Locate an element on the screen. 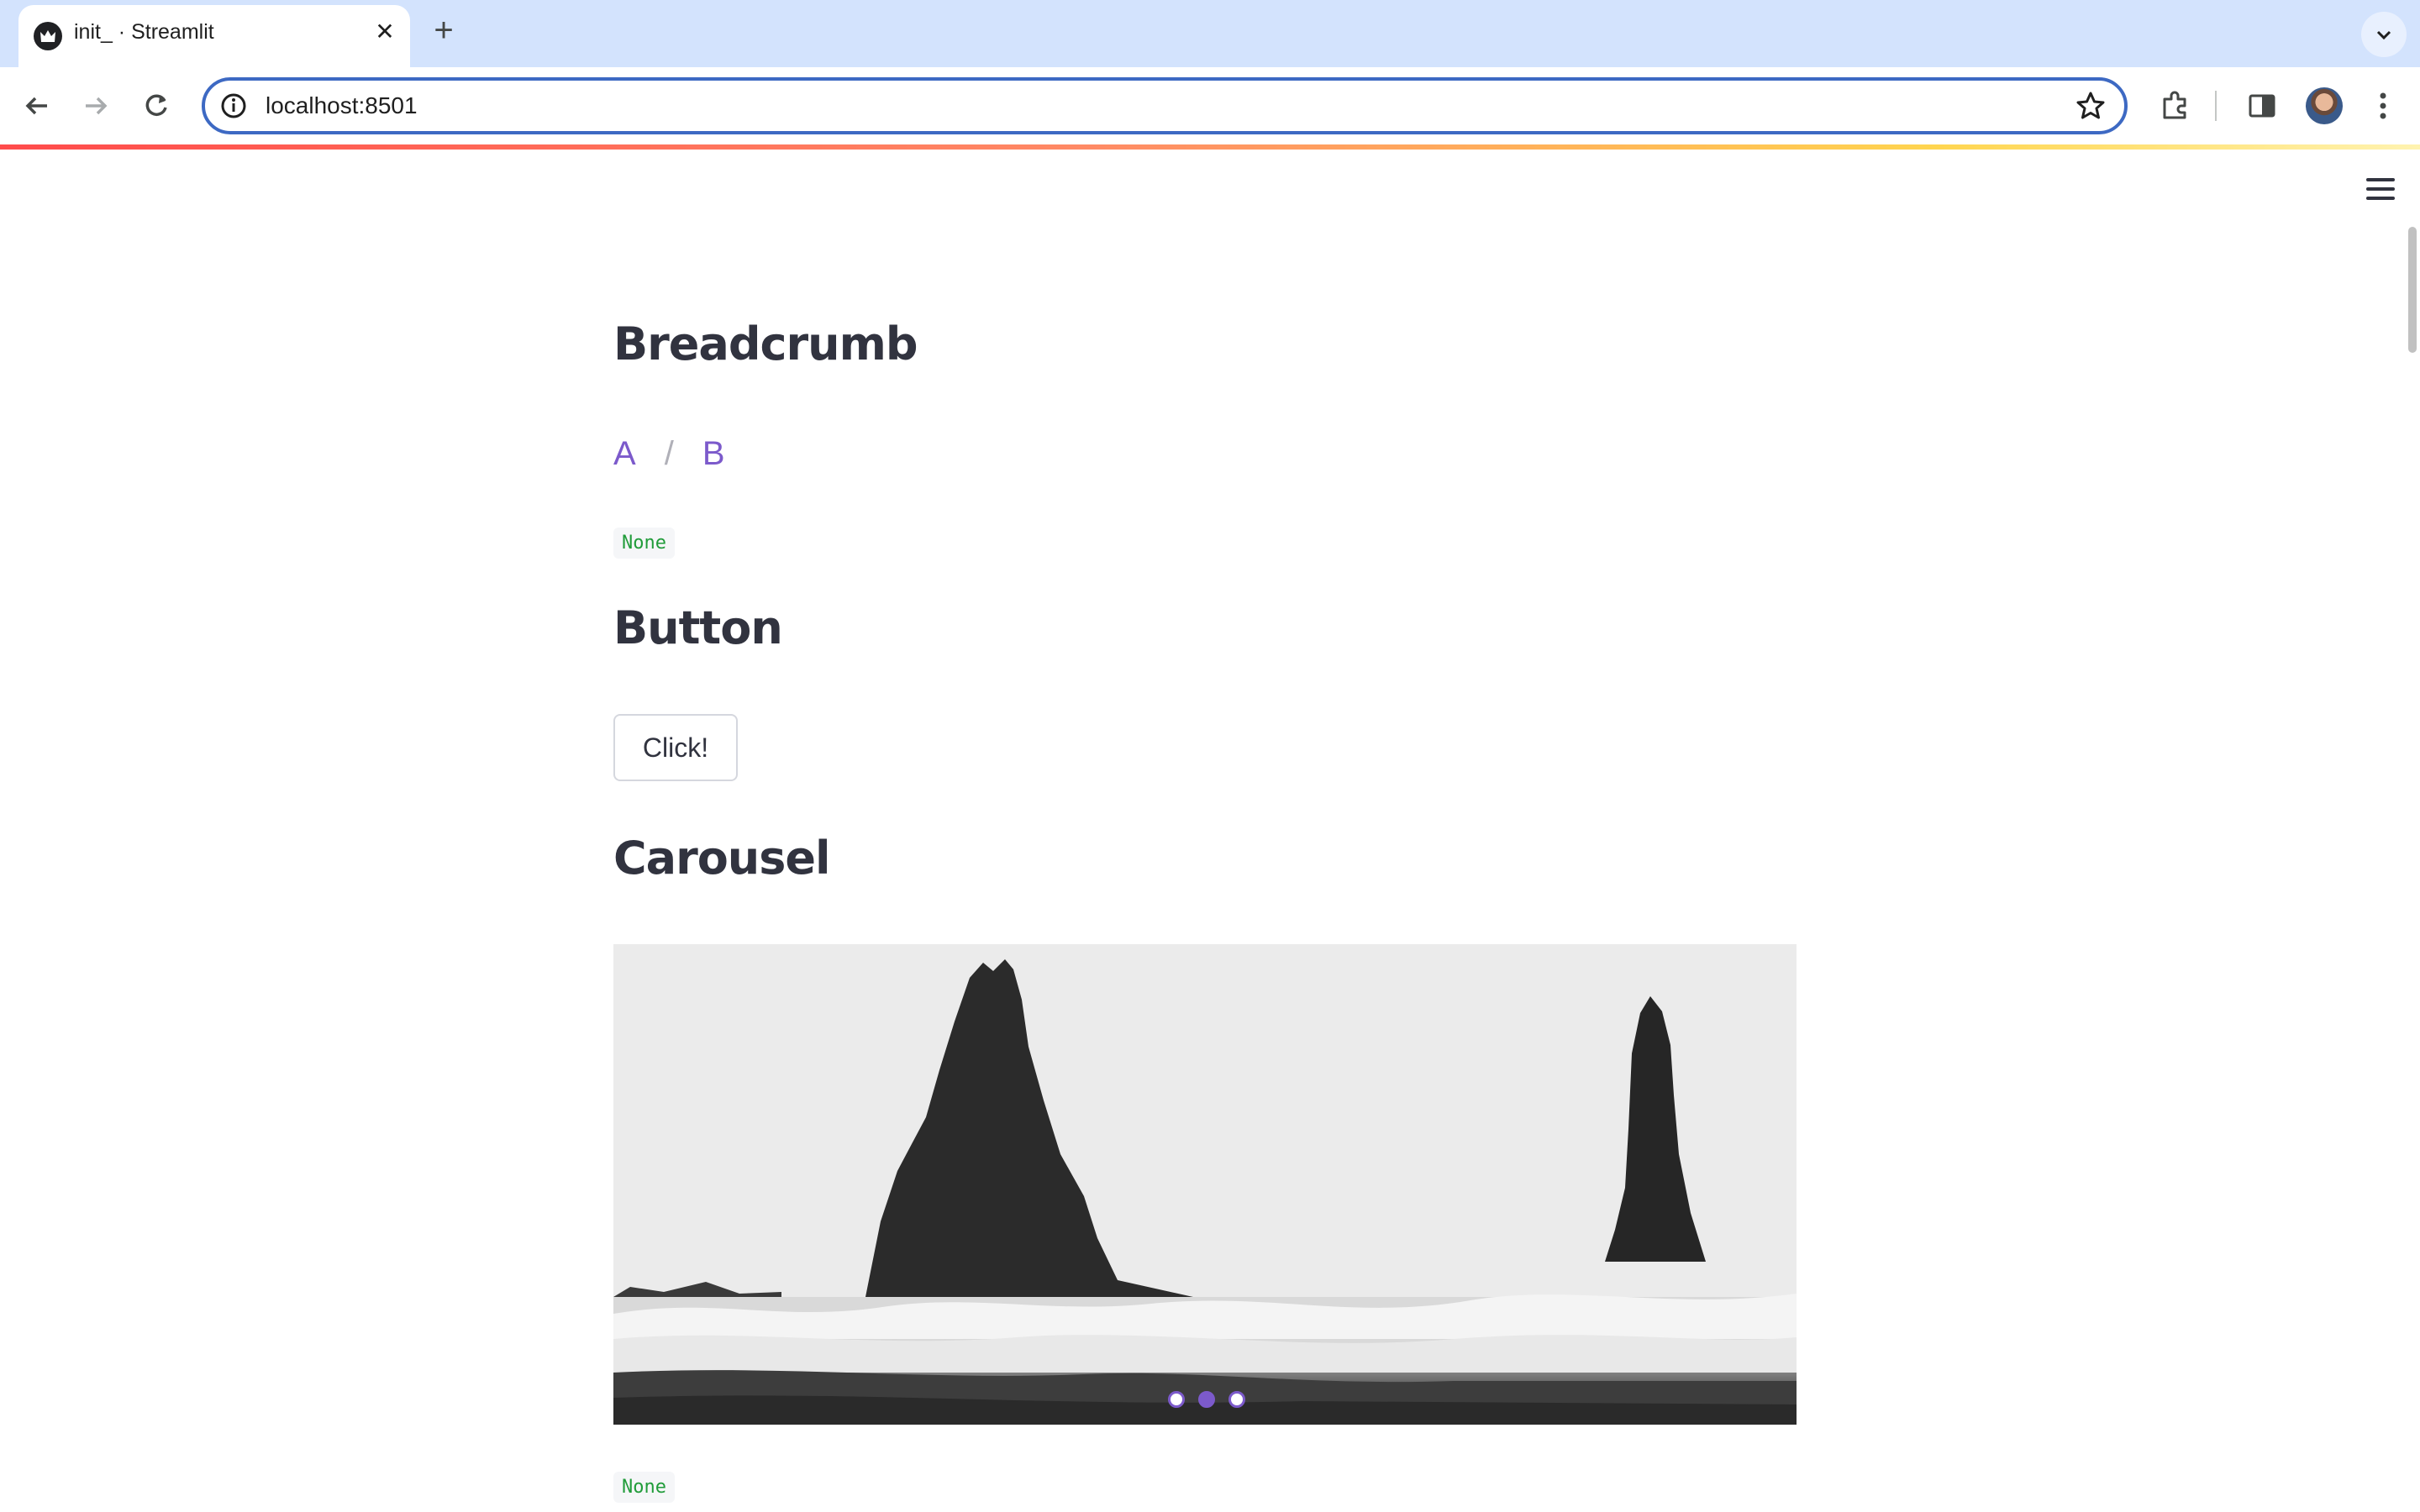 The image size is (2420, 1512). profile-avatar is located at coordinates (2325, 105).